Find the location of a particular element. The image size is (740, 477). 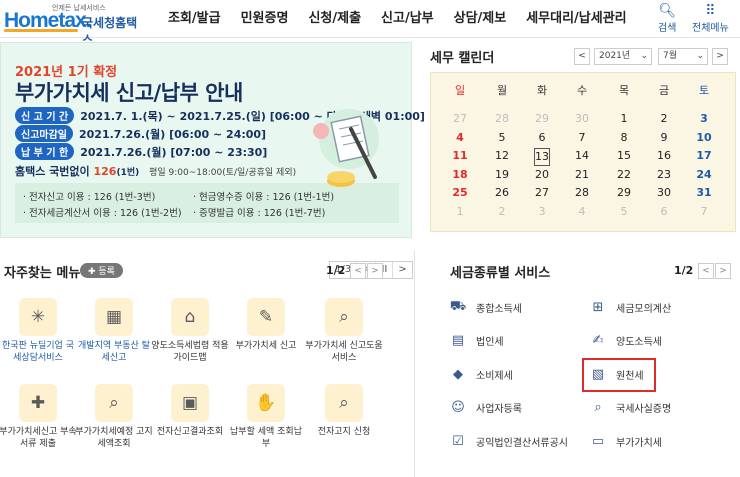

favorite-item: ⌕ 부가가치세예정 고지세액조회 is located at coordinates (114, 417).